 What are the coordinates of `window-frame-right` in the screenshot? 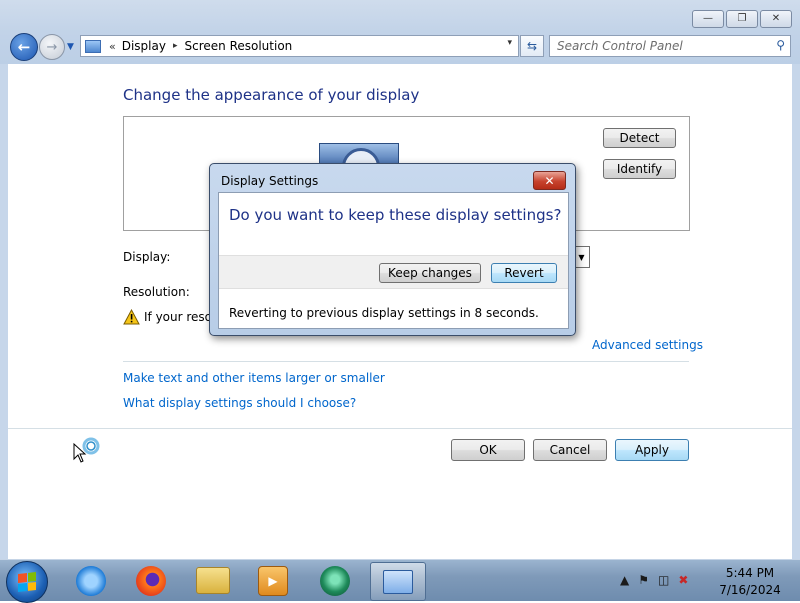 It's located at (796, 311).